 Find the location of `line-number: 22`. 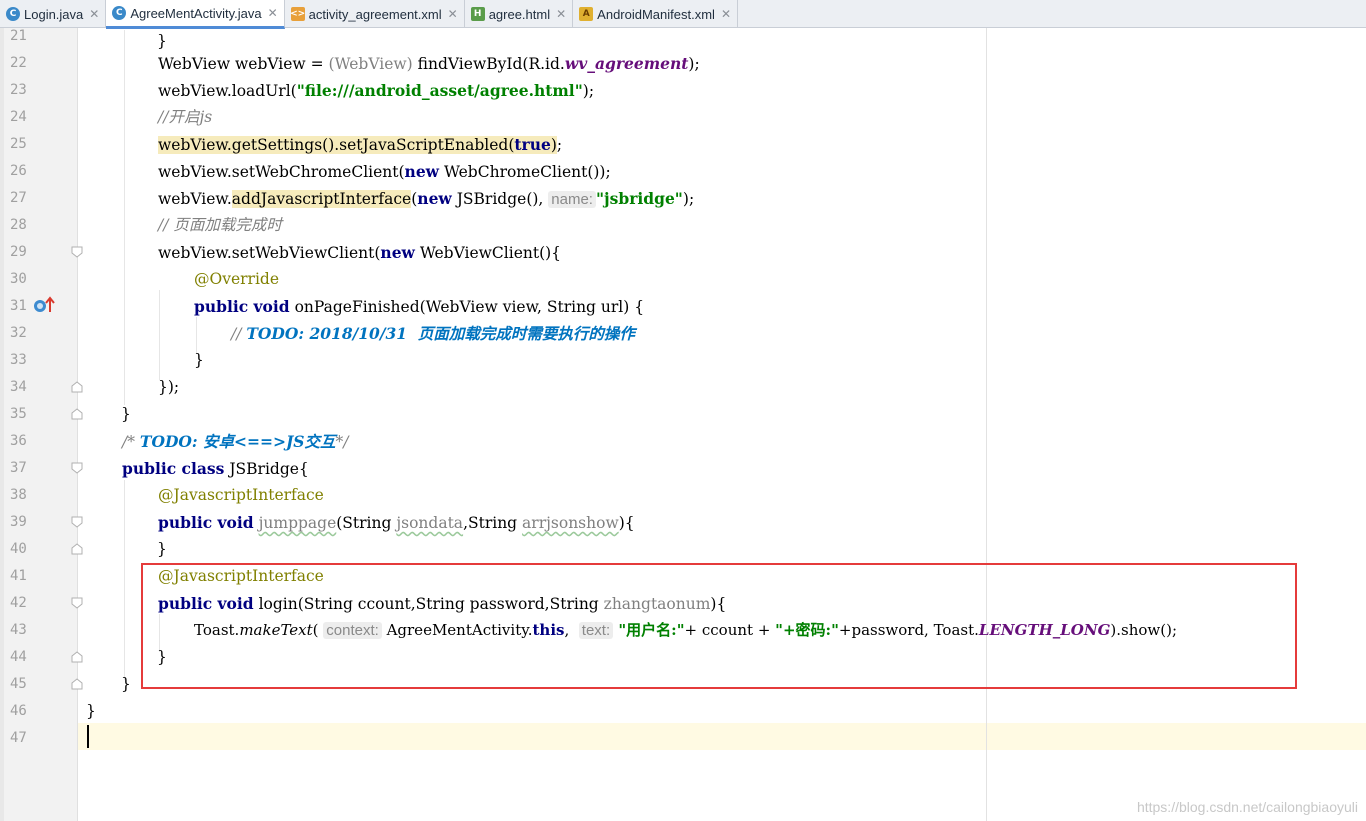

line-number: 22 is located at coordinates (18, 63).